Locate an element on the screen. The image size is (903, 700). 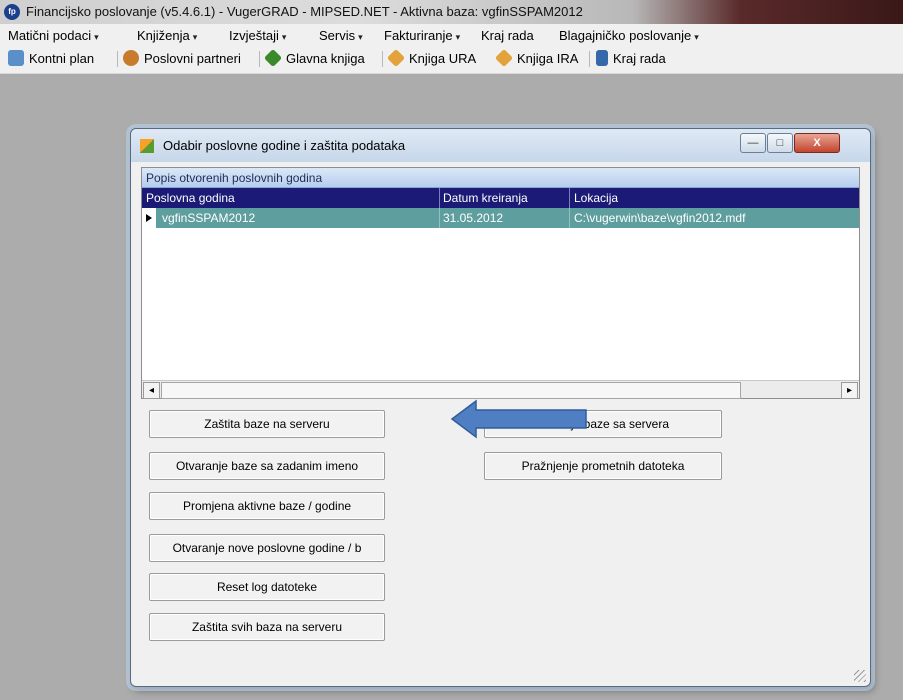
minimize-button: — is located at coordinates (753, 143).